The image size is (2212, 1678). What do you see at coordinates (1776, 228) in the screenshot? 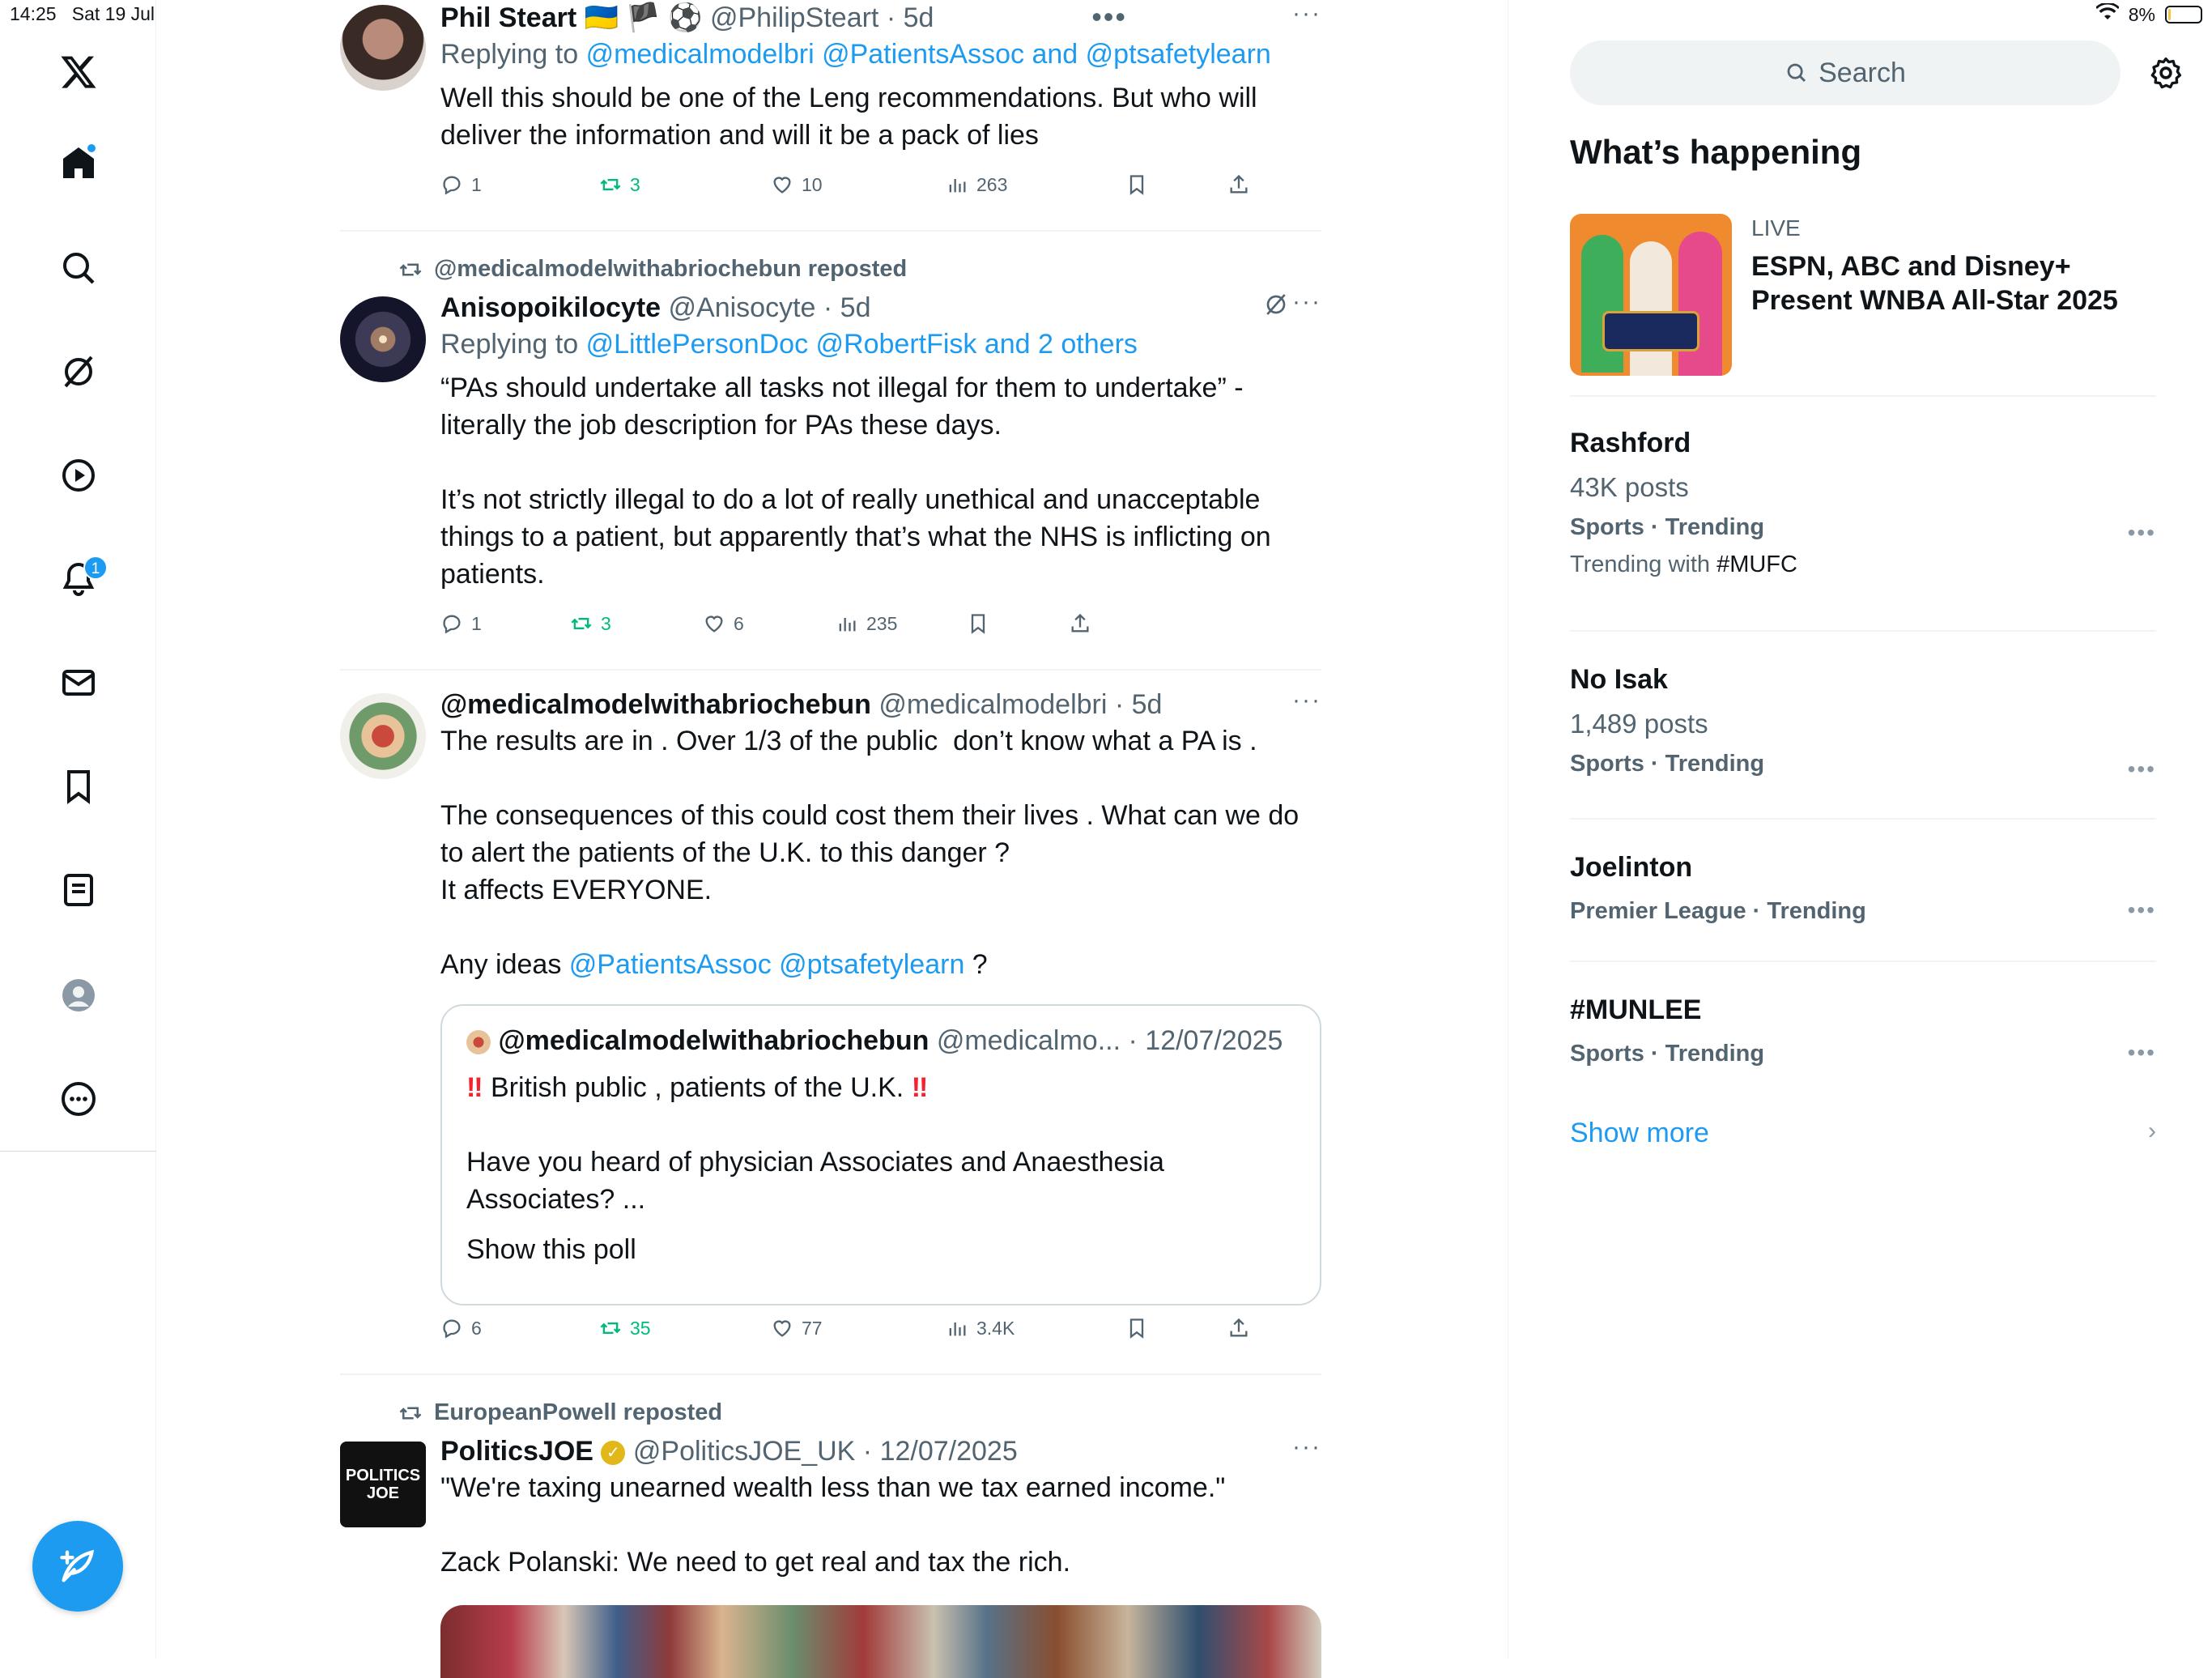
I see `live-tag: LIVE` at bounding box center [1776, 228].